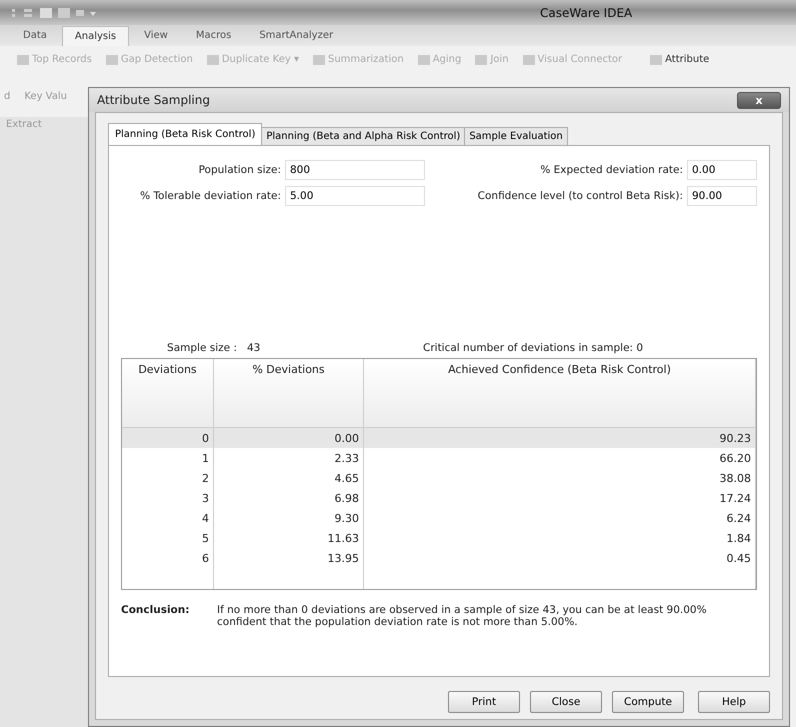  Describe the element at coordinates (289, 498) in the screenshot. I see `table-cell: 6.98` at that location.